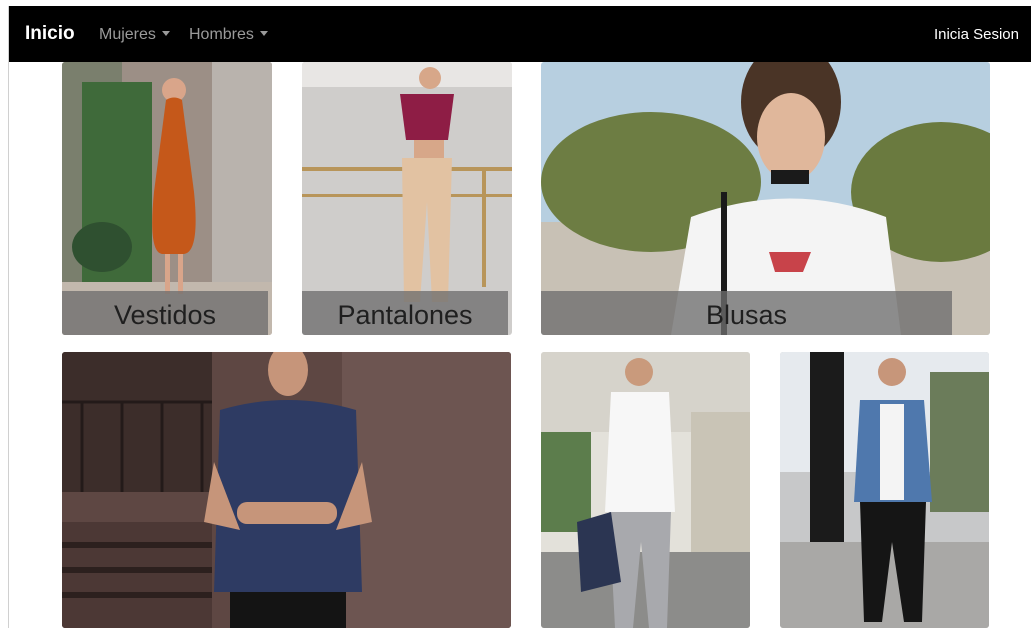  I want to click on nav-label-mujeres: Mujeres, so click(127, 34).